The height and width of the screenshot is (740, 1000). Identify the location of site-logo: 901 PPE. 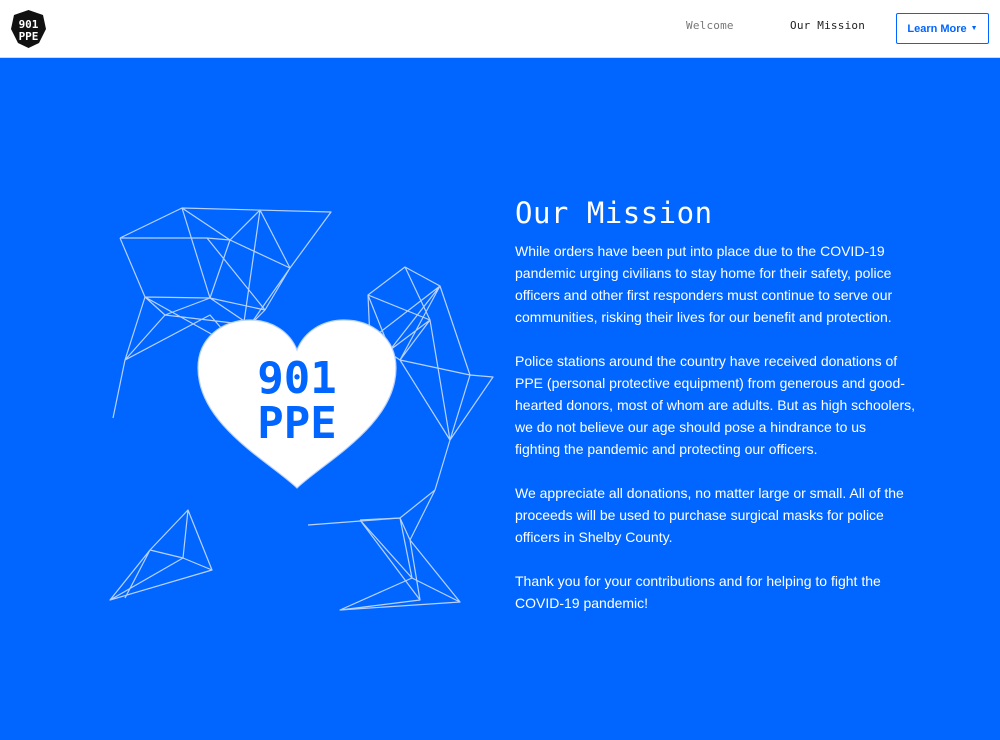
(28, 29).